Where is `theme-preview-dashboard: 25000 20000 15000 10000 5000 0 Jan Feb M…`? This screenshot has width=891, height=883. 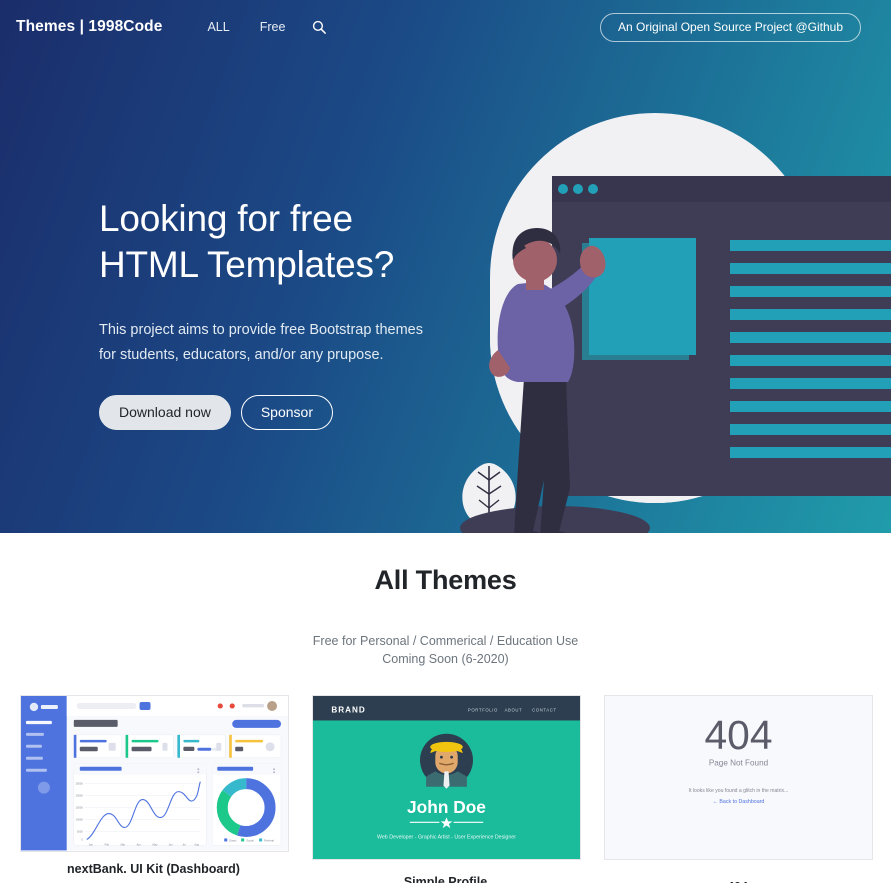
theme-preview-dashboard: 25000 20000 15000 10000 5000 0 Jan Feb M… is located at coordinates (154, 773).